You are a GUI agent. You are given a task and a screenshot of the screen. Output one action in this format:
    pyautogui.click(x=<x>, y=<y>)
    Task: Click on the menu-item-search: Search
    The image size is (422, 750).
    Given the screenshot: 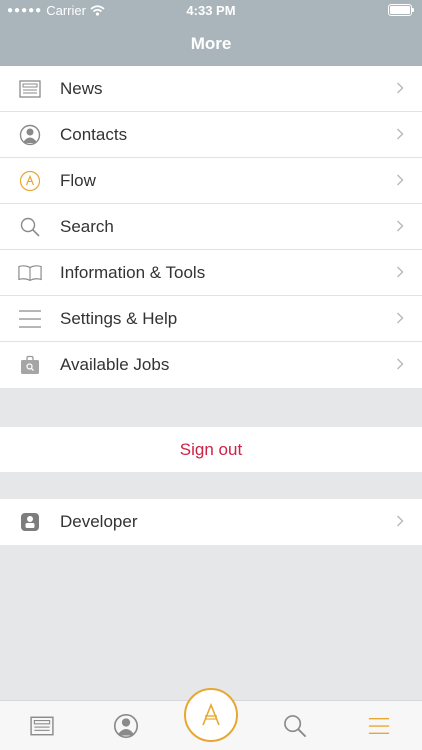 What is the action you would take?
    pyautogui.click(x=211, y=227)
    